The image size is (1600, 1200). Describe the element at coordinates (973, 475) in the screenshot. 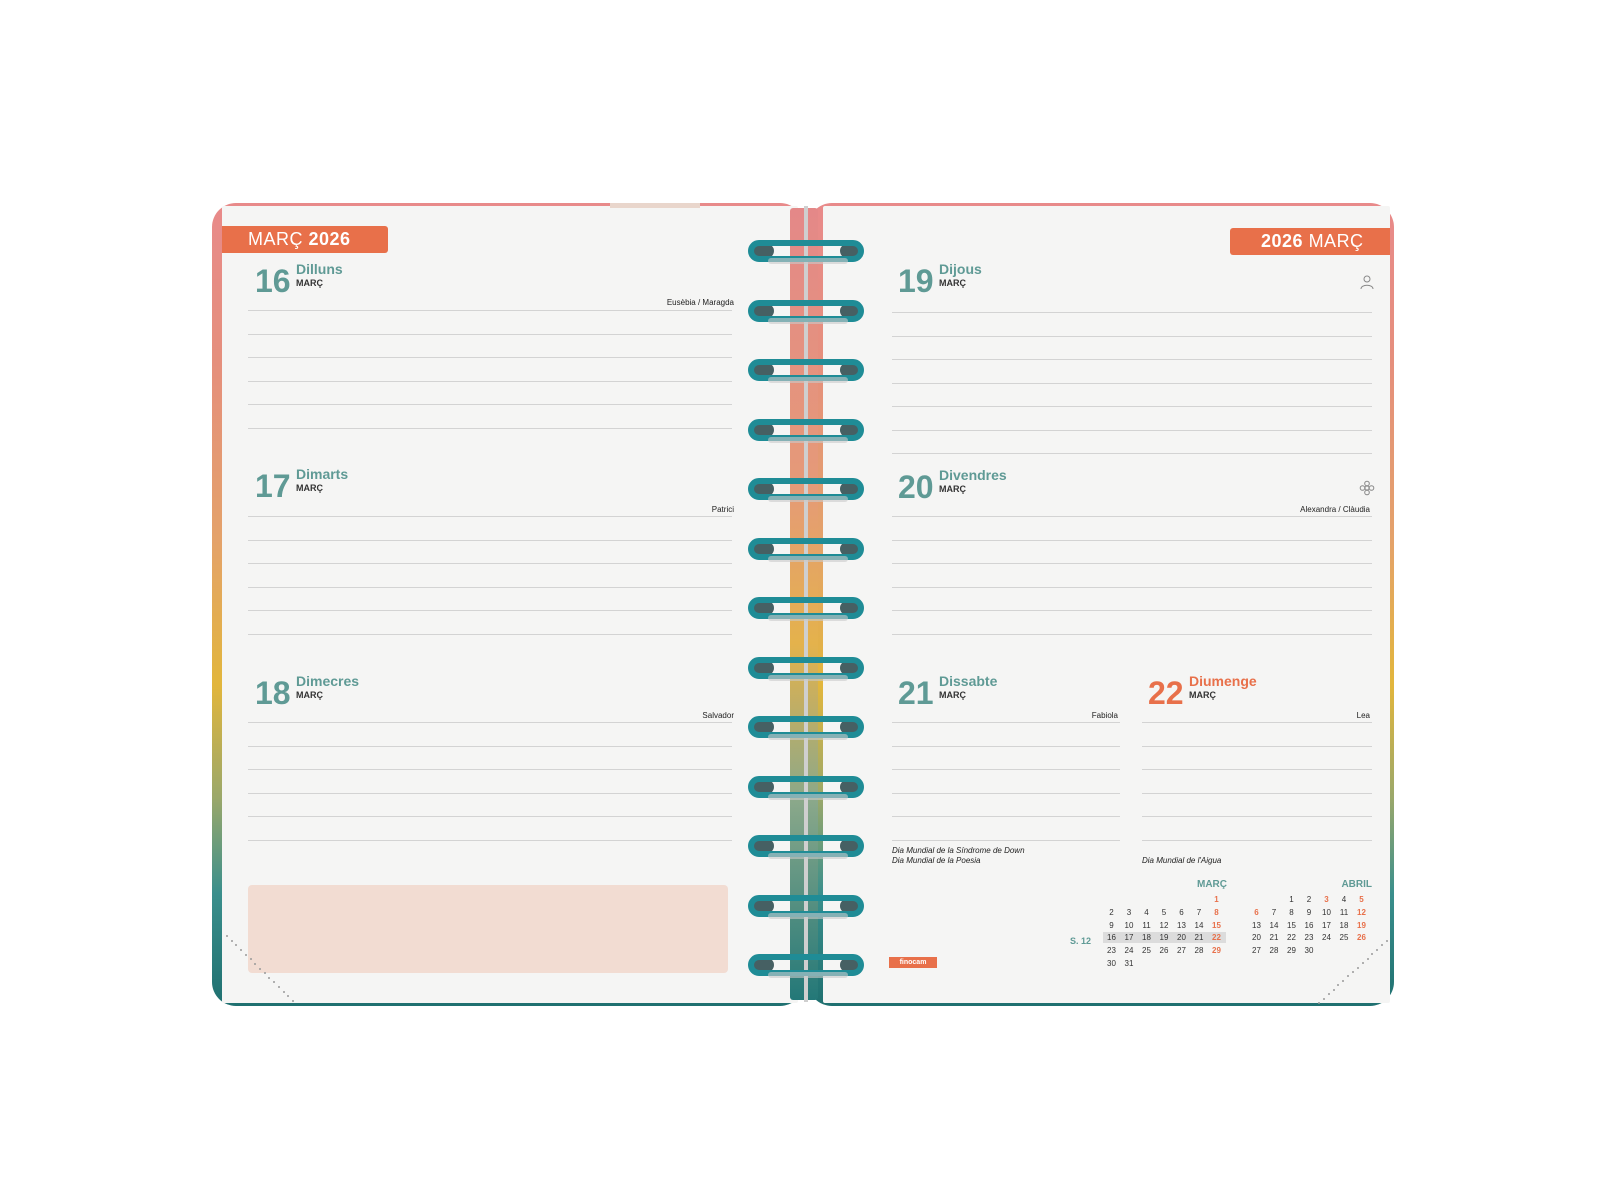

I see `day-name: Divendres` at that location.